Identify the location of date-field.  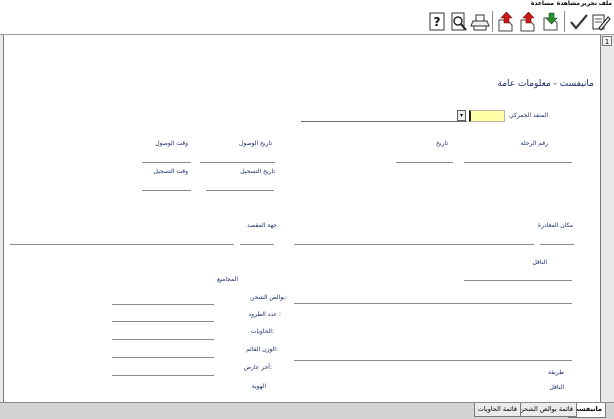
(424, 162).